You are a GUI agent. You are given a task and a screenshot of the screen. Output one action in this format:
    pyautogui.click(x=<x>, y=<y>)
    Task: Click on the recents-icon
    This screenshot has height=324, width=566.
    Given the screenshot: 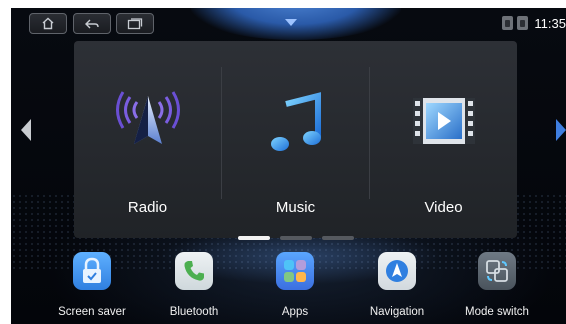 What is the action you would take?
    pyautogui.click(x=135, y=23)
    